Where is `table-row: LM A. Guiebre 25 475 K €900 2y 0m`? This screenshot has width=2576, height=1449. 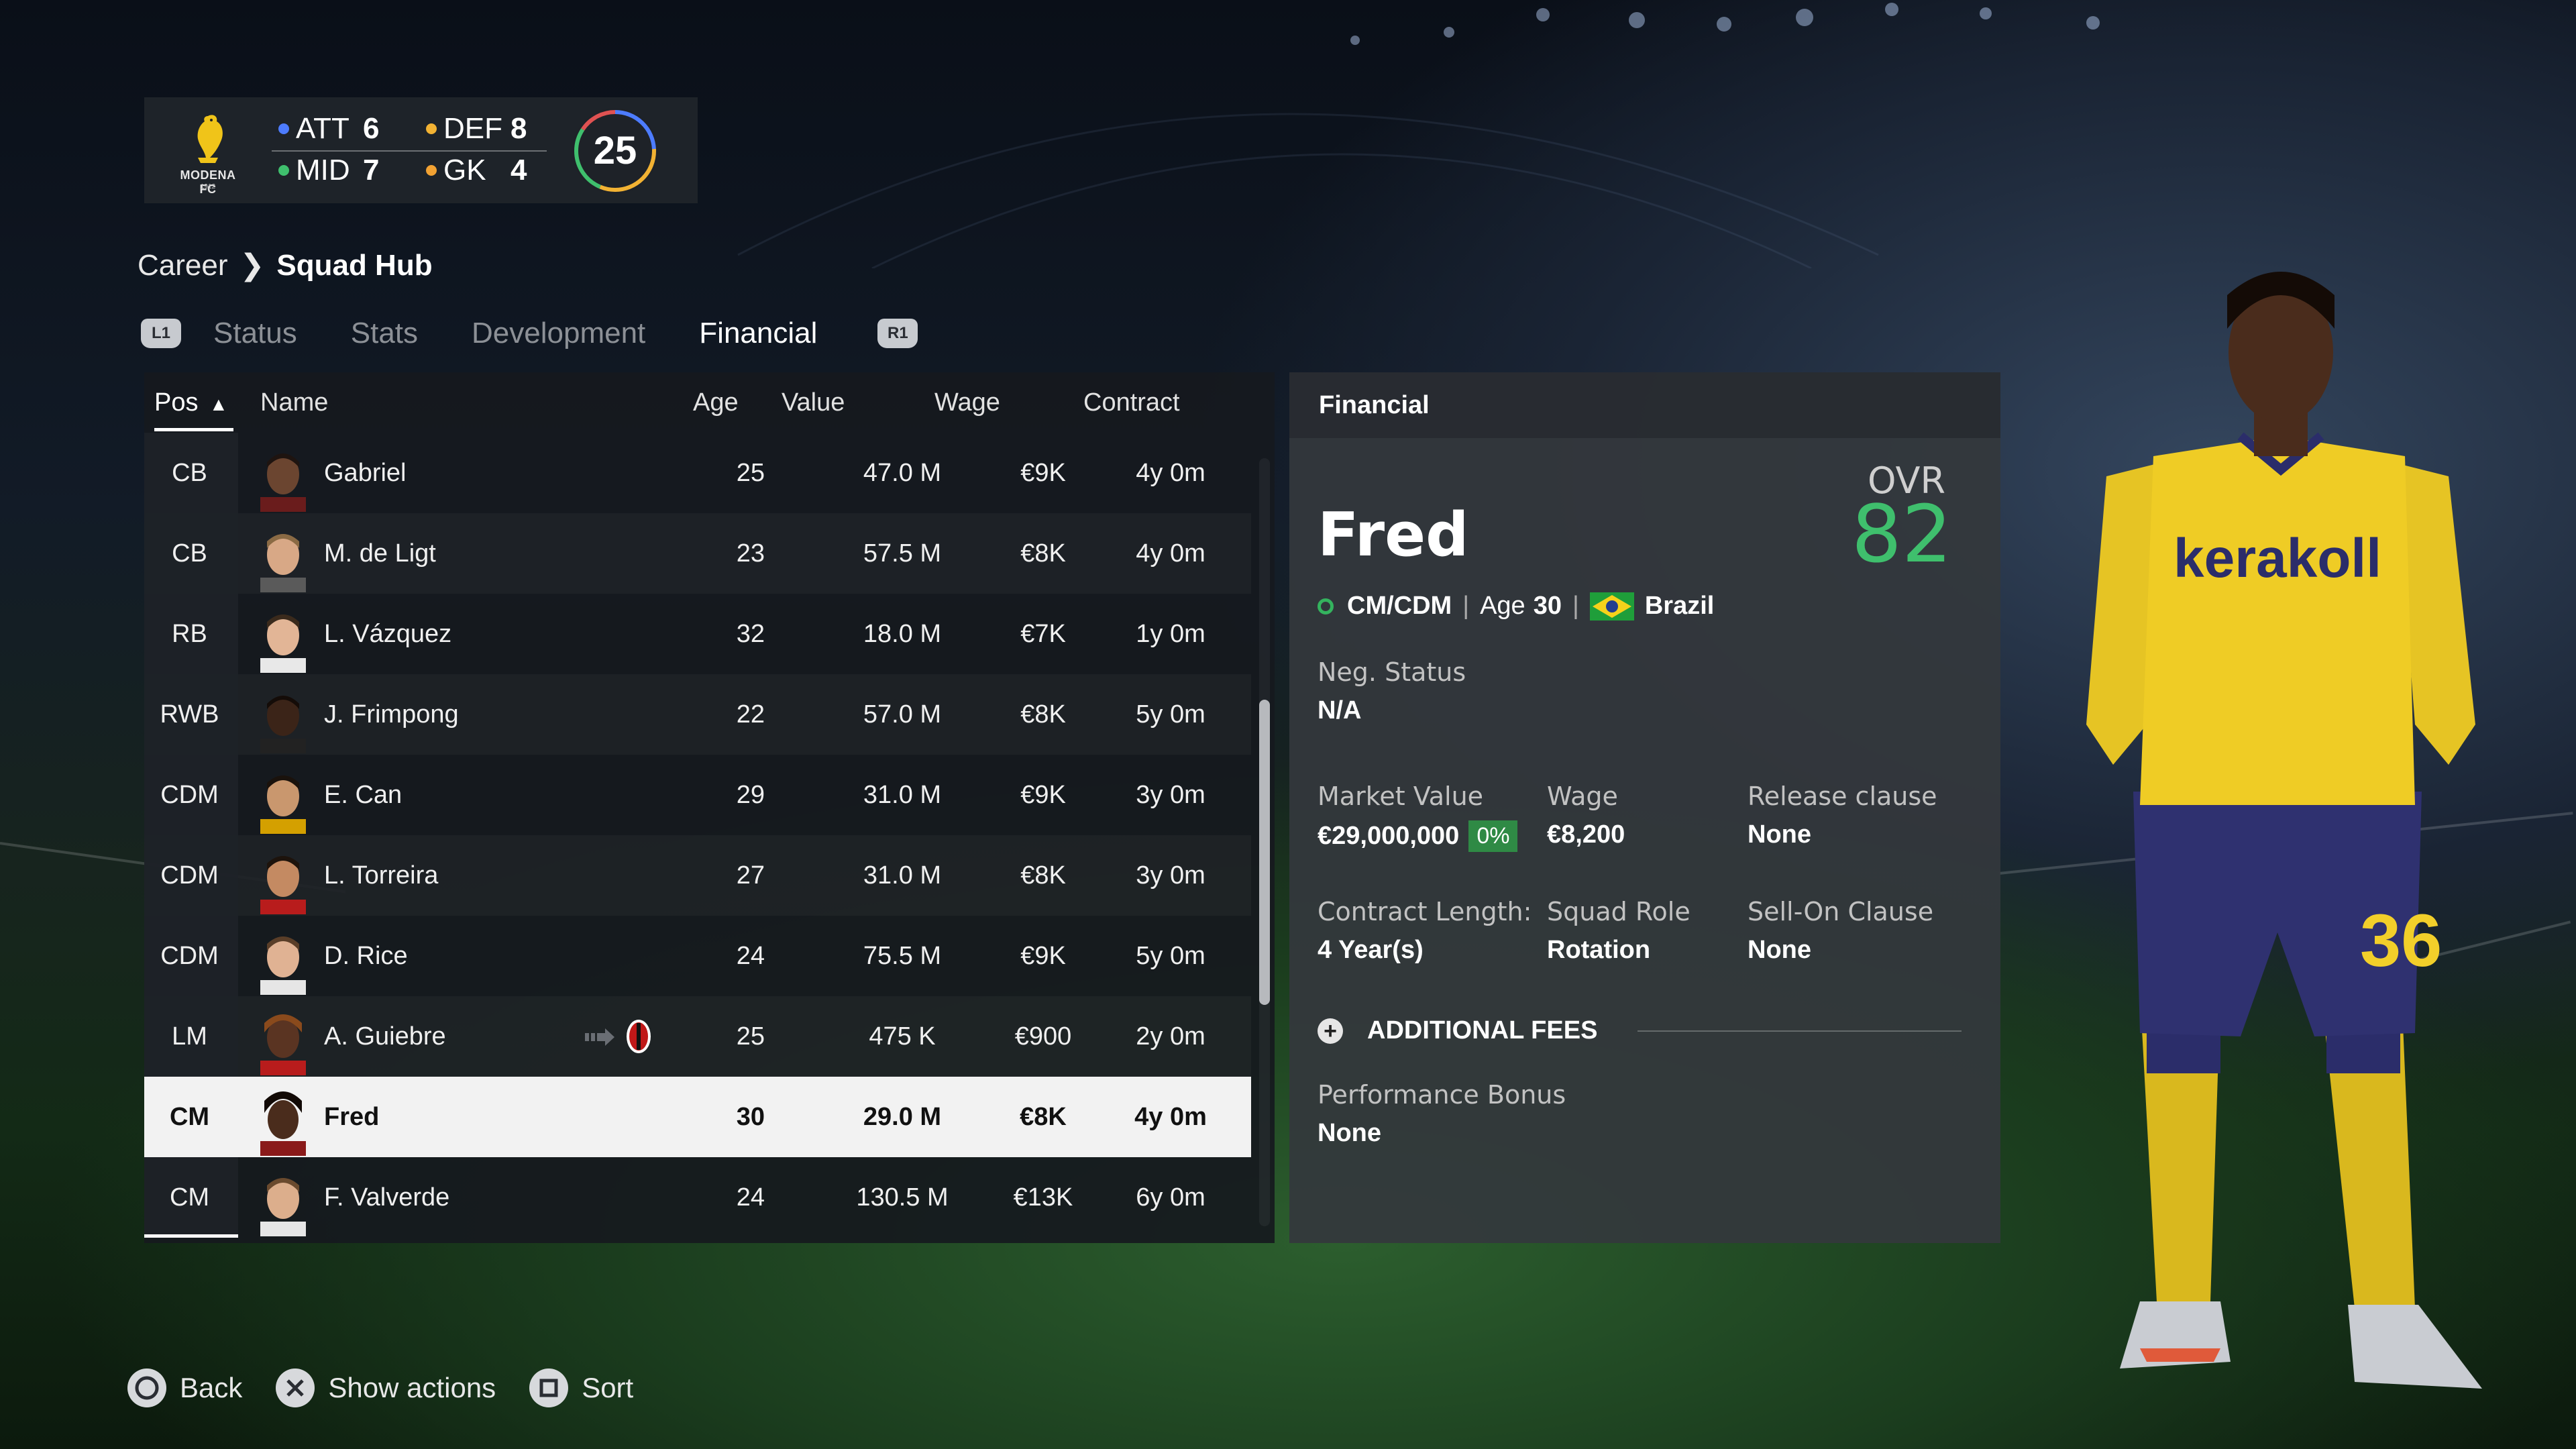 table-row: LM A. Guiebre 25 475 K €900 2y 0m is located at coordinates (697, 1036).